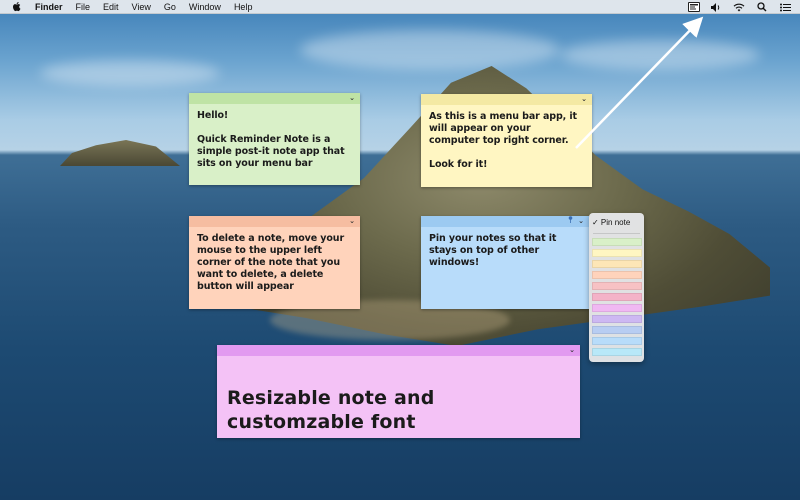 The image size is (800, 500). I want to click on spotlight-search-icon, so click(762, 7).